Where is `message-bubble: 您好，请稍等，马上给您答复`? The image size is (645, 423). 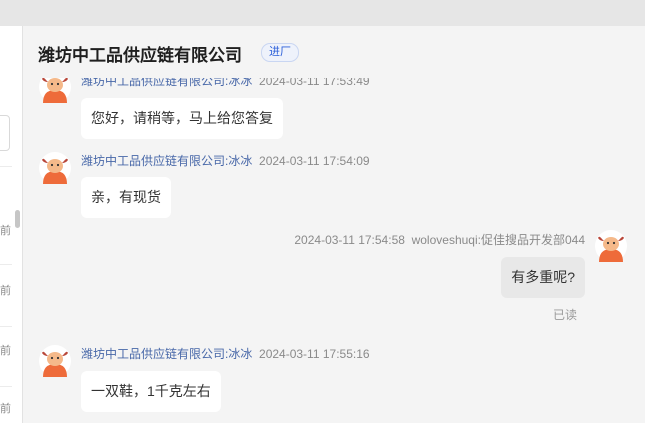 message-bubble: 您好，请稍等，马上给您答复 is located at coordinates (182, 118).